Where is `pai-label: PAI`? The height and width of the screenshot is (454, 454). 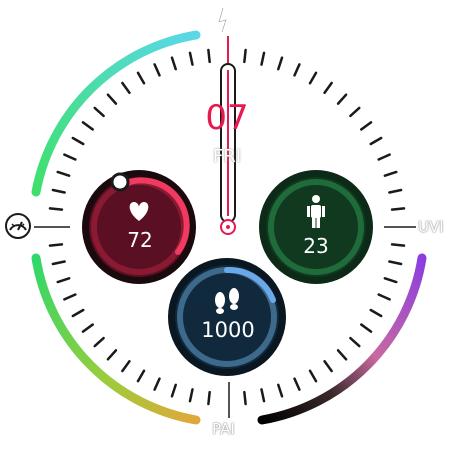
pai-label: PAI is located at coordinates (223, 429).